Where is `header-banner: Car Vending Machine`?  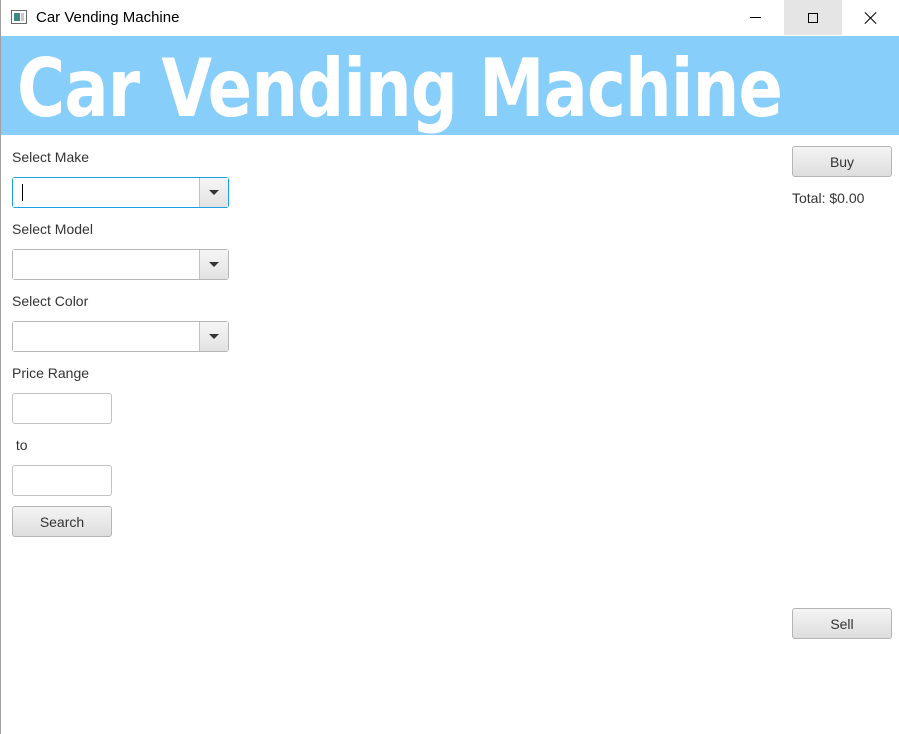 header-banner: Car Vending Machine is located at coordinates (450, 85).